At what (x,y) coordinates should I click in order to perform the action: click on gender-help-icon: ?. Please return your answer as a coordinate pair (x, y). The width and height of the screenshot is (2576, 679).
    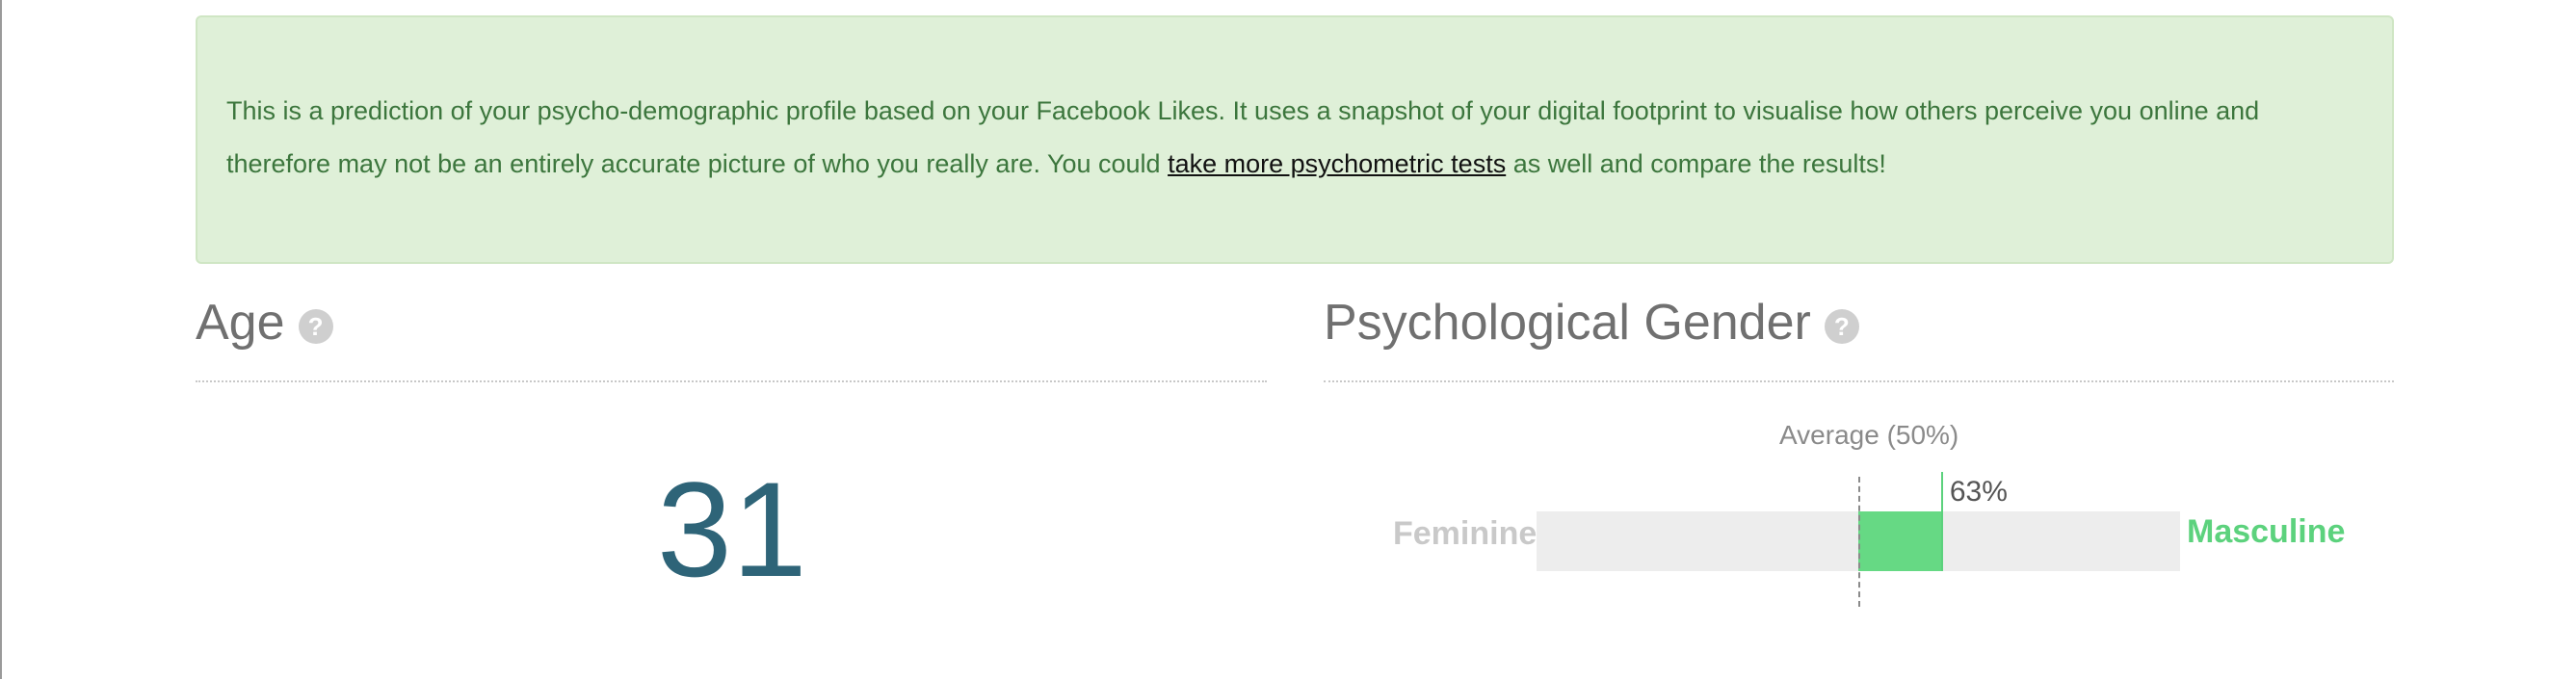
    Looking at the image, I should click on (1842, 326).